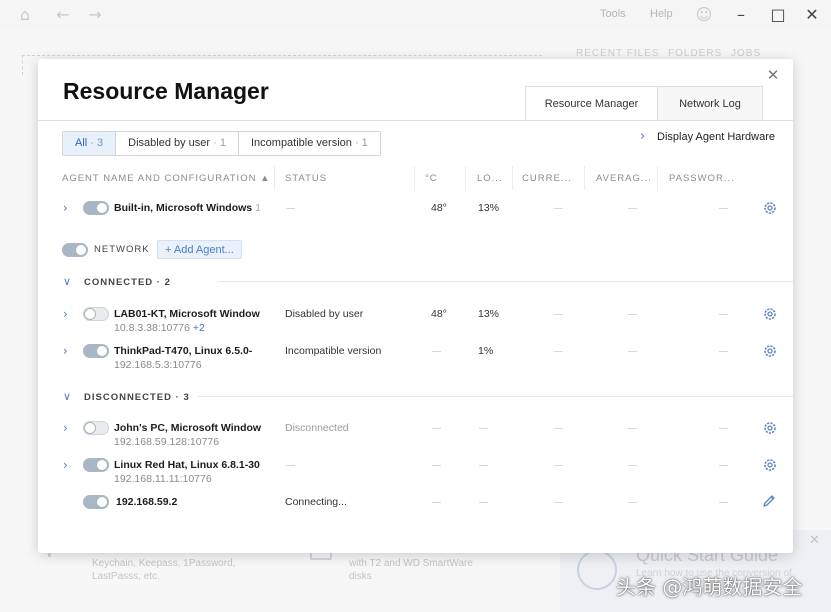 The image size is (831, 612). Describe the element at coordinates (440, 178) in the screenshot. I see `col-temp: °C` at that location.